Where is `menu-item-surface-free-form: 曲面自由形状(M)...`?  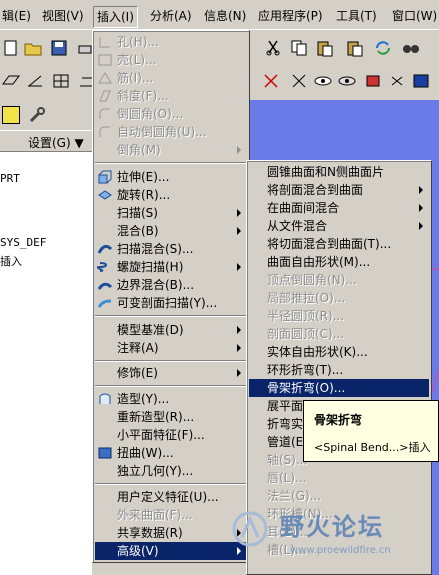
menu-item-surface-free-form: 曲面自由形状(M)... is located at coordinates (339, 262).